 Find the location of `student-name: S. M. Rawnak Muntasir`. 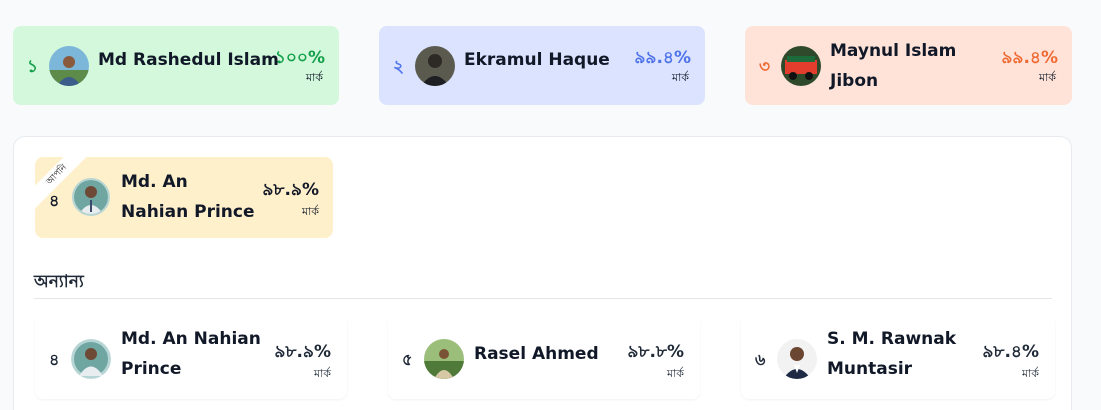

student-name: S. M. Rawnak Muntasir is located at coordinates (892, 354).